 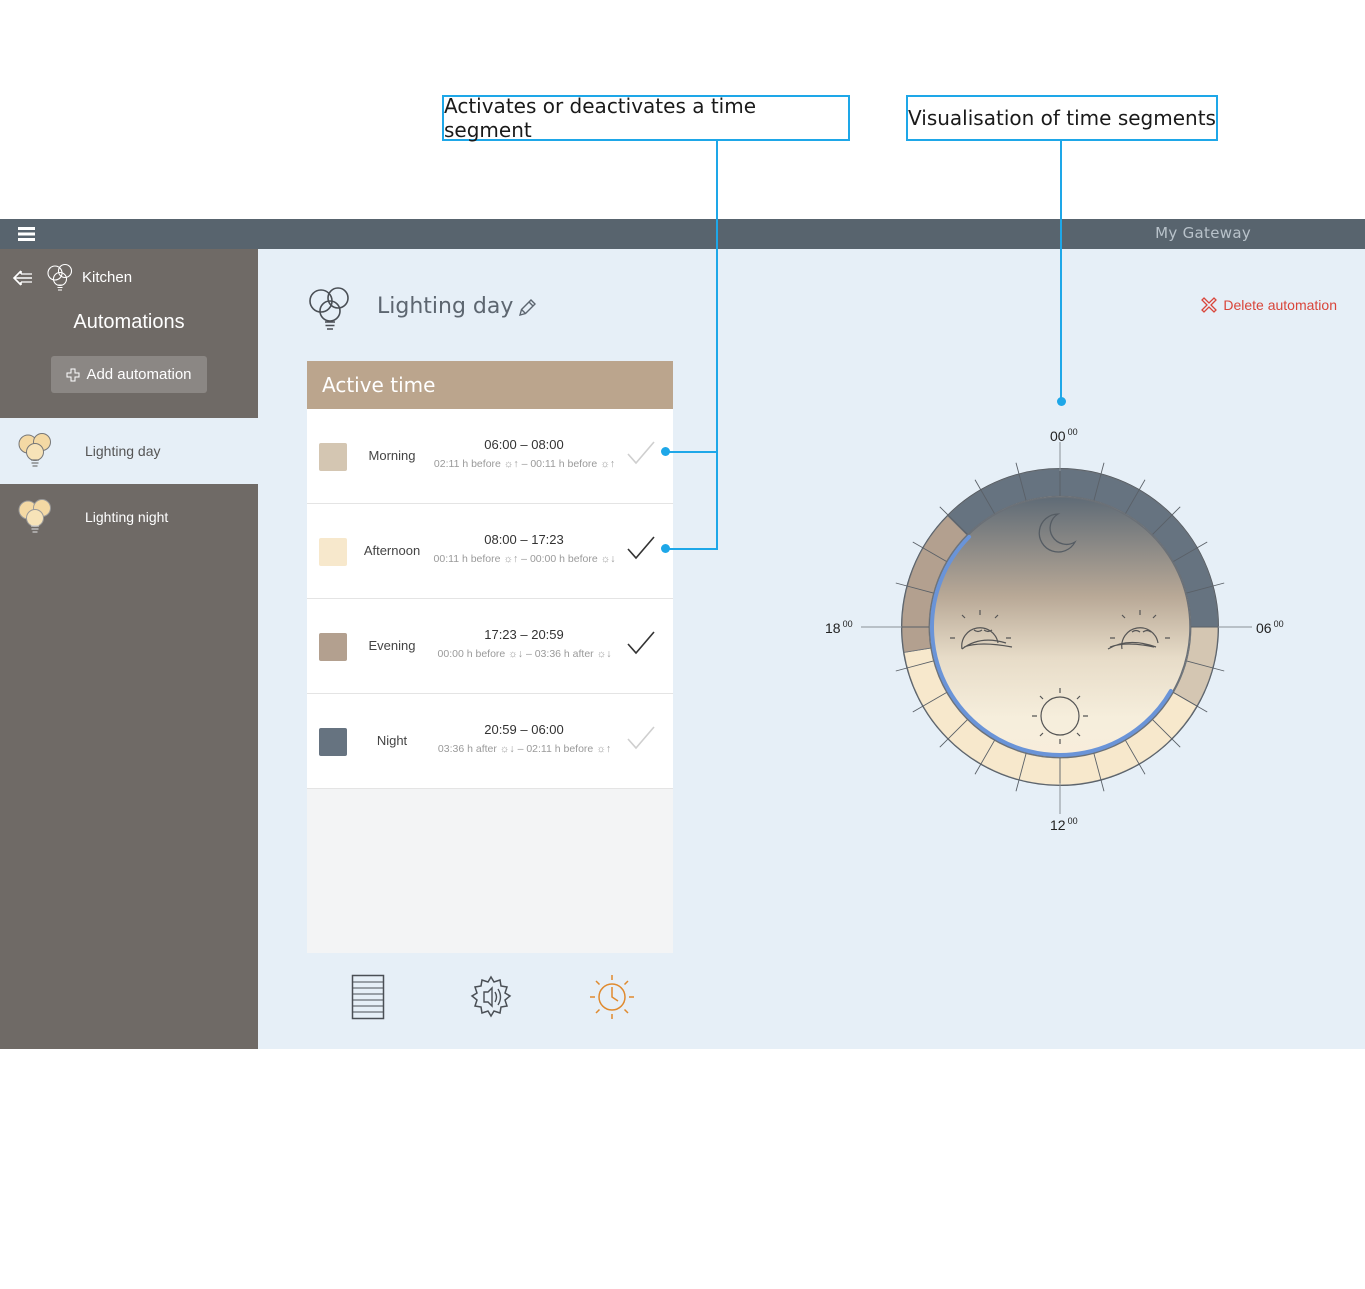 I want to click on dial-label-06: 06 00, so click(x=1270, y=627).